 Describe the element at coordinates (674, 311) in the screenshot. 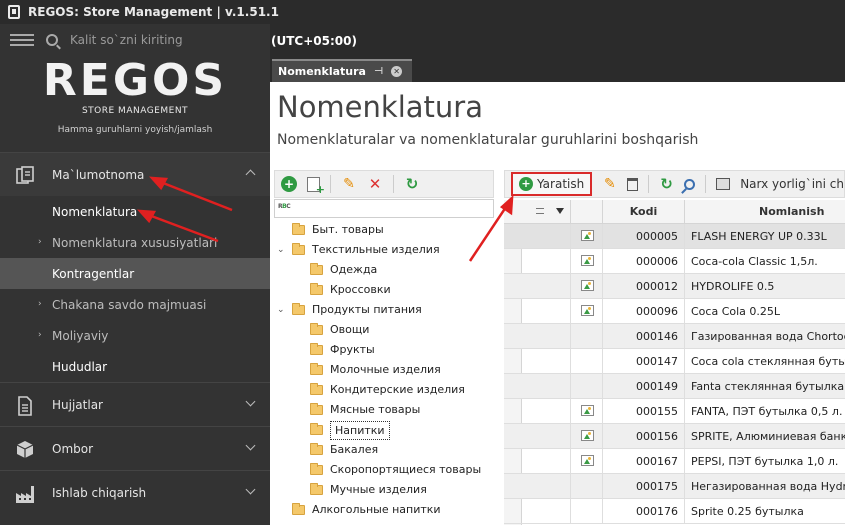

I see `table-row: 000096 Coca Cola 0.25L` at that location.